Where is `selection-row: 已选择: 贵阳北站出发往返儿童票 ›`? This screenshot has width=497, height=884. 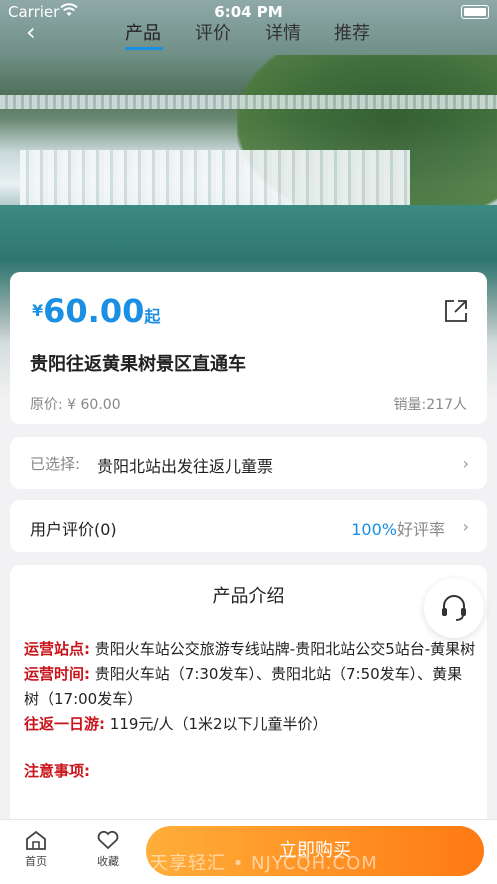 selection-row: 已选择: 贵阳北站出发往返儿童票 › is located at coordinates (248, 463).